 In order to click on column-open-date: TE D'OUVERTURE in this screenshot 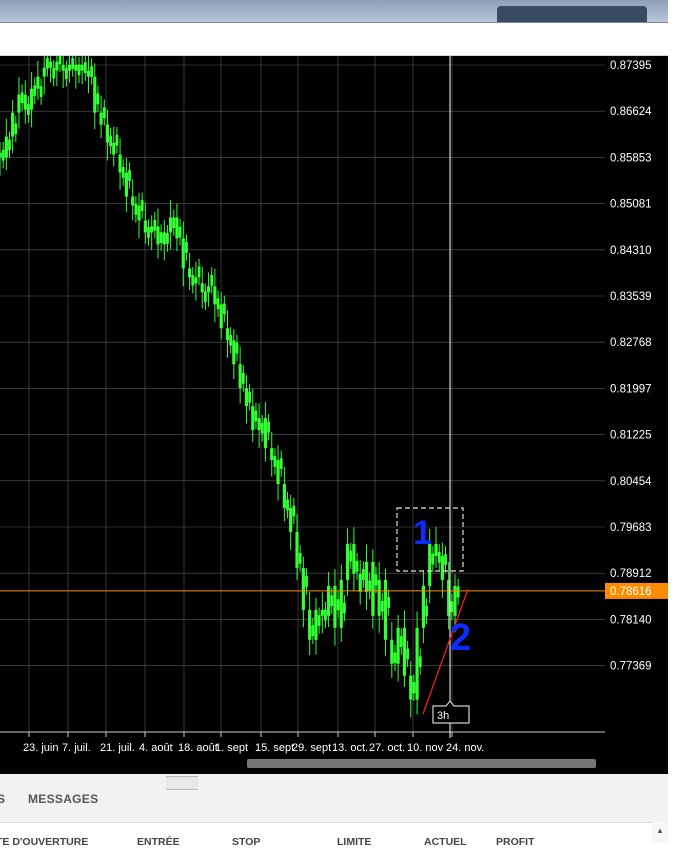, I will do `click(44, 842)`.